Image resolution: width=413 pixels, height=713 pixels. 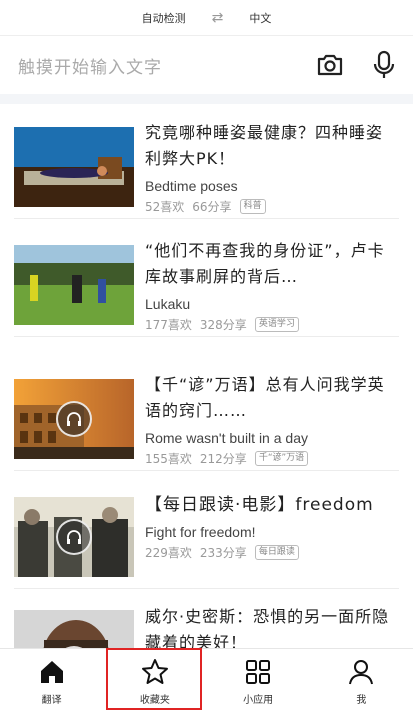 I want to click on search-bar: 触摸开始输入文字, so click(x=206, y=65).